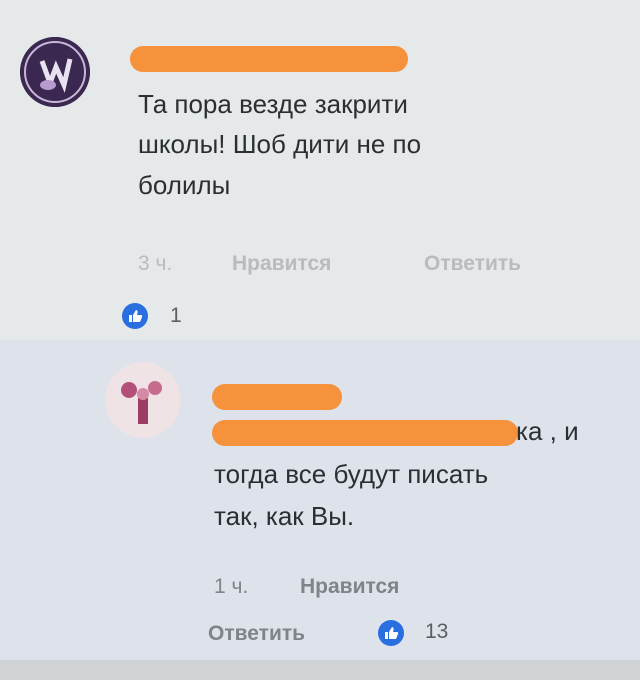  What do you see at coordinates (437, 631) in the screenshot?
I see `like-count: 13` at bounding box center [437, 631].